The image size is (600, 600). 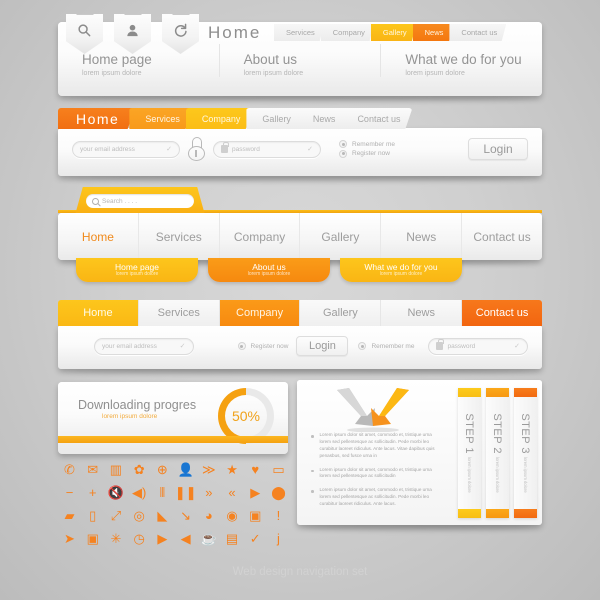 I want to click on search-placeholder: Search . . . ., so click(x=120, y=201).